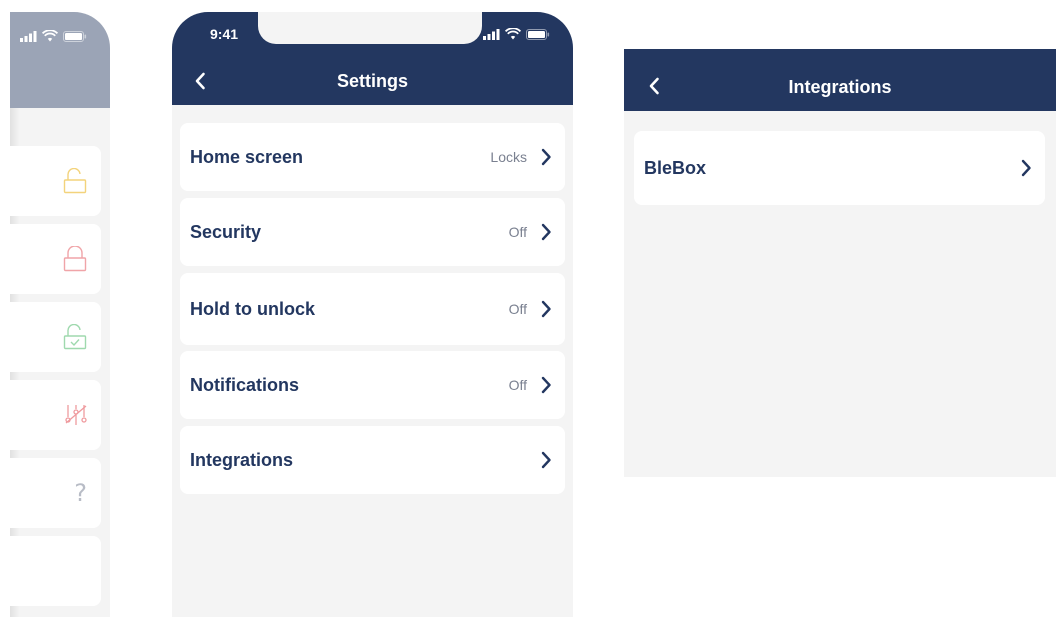 The image size is (1056, 617). I want to click on row-label: Notifications, so click(245, 384).